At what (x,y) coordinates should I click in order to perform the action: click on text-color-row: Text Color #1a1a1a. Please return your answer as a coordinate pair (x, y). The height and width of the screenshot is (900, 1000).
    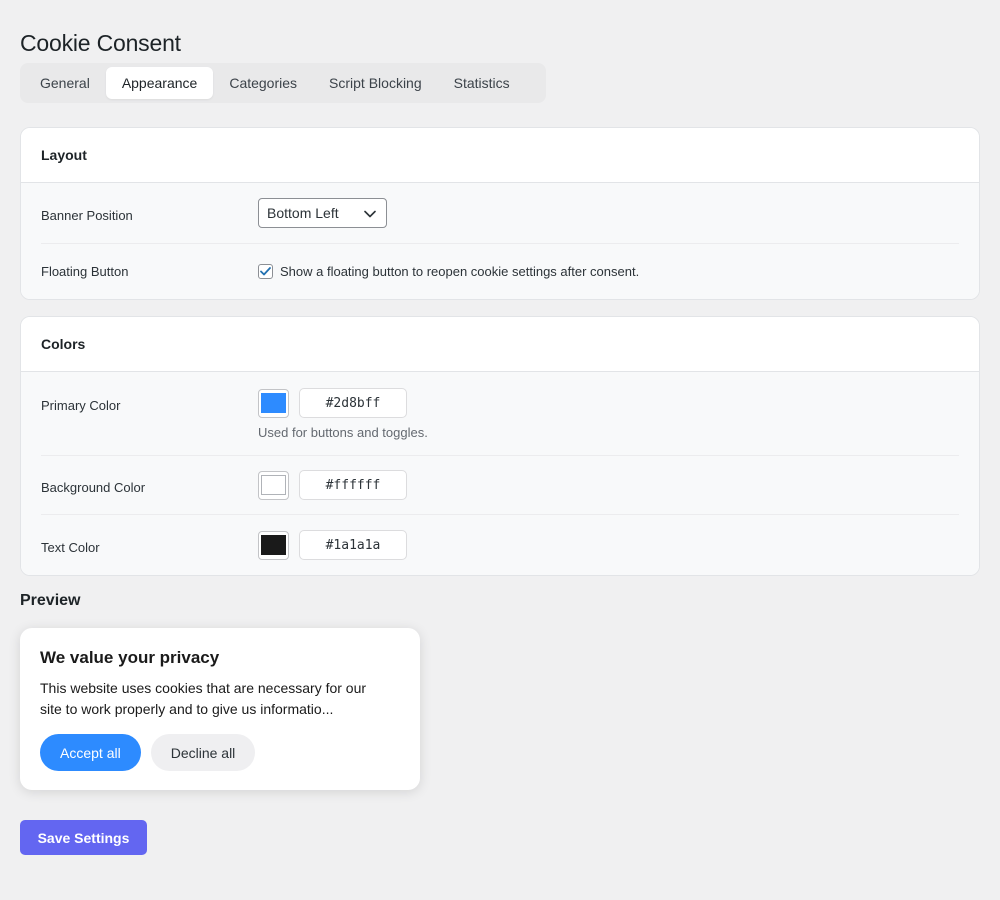
    Looking at the image, I should click on (500, 545).